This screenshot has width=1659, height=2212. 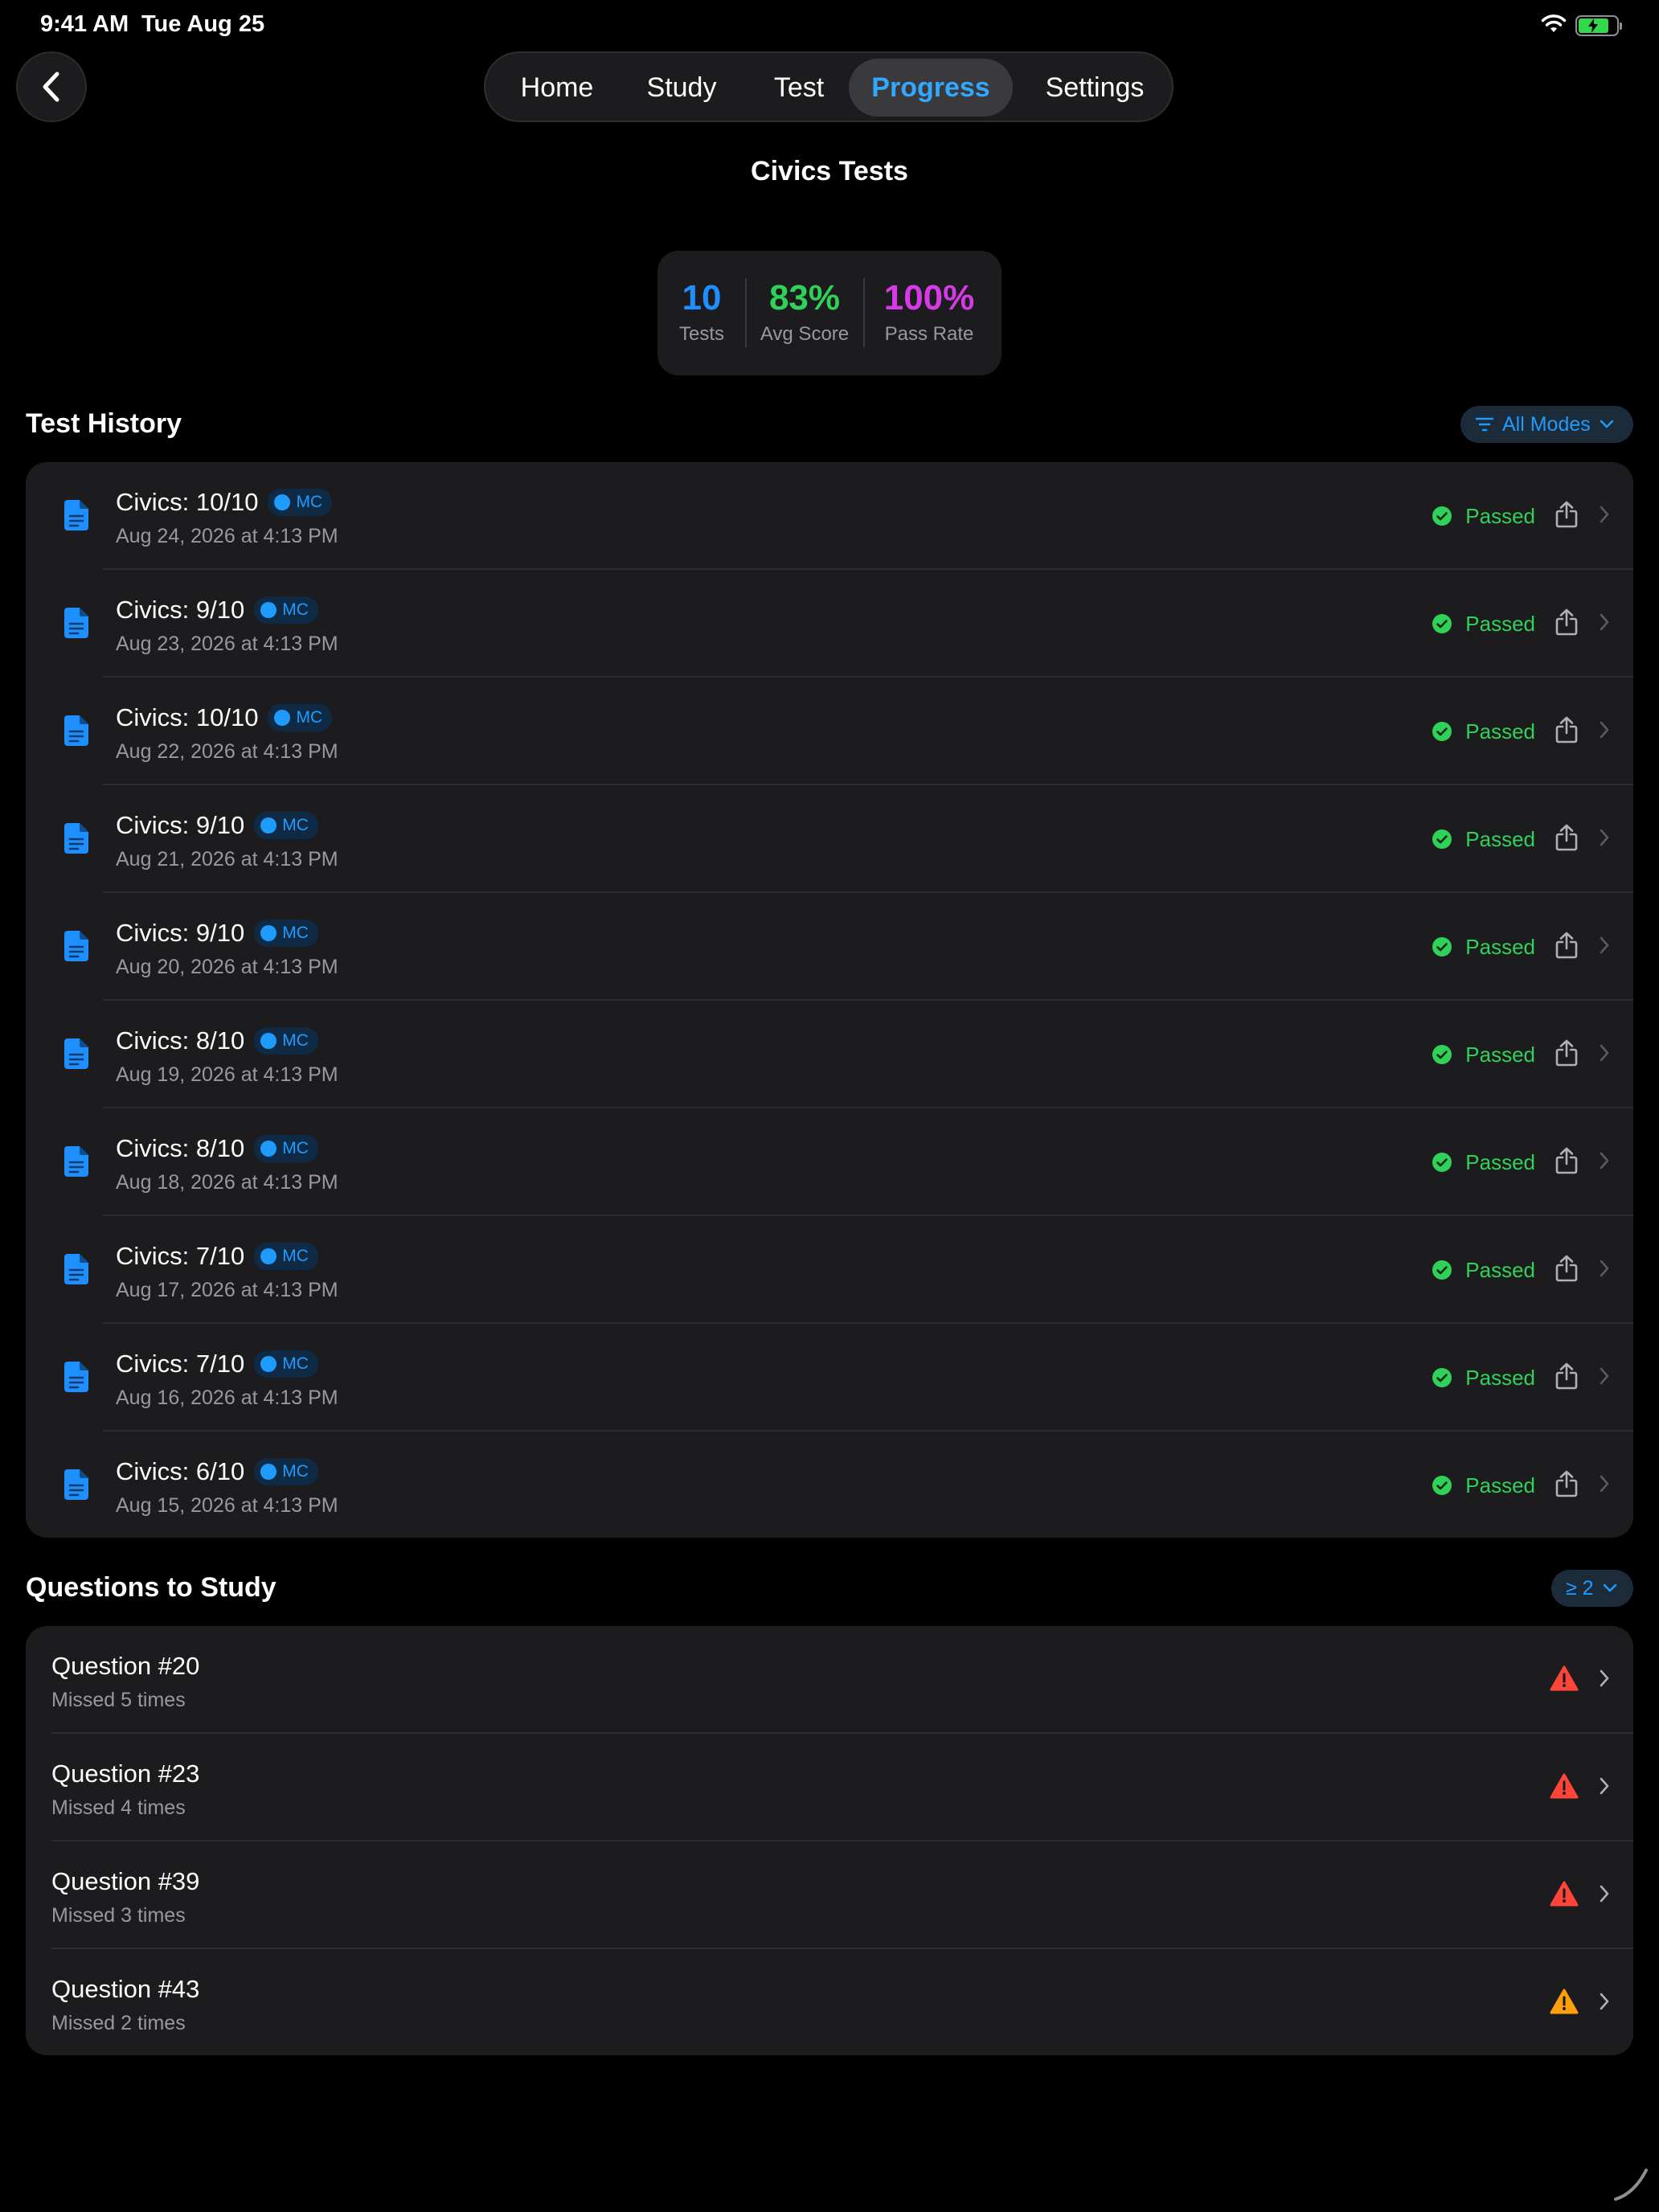 I want to click on nav-tabs: Home Study Test Progress Settings, so click(x=829, y=86).